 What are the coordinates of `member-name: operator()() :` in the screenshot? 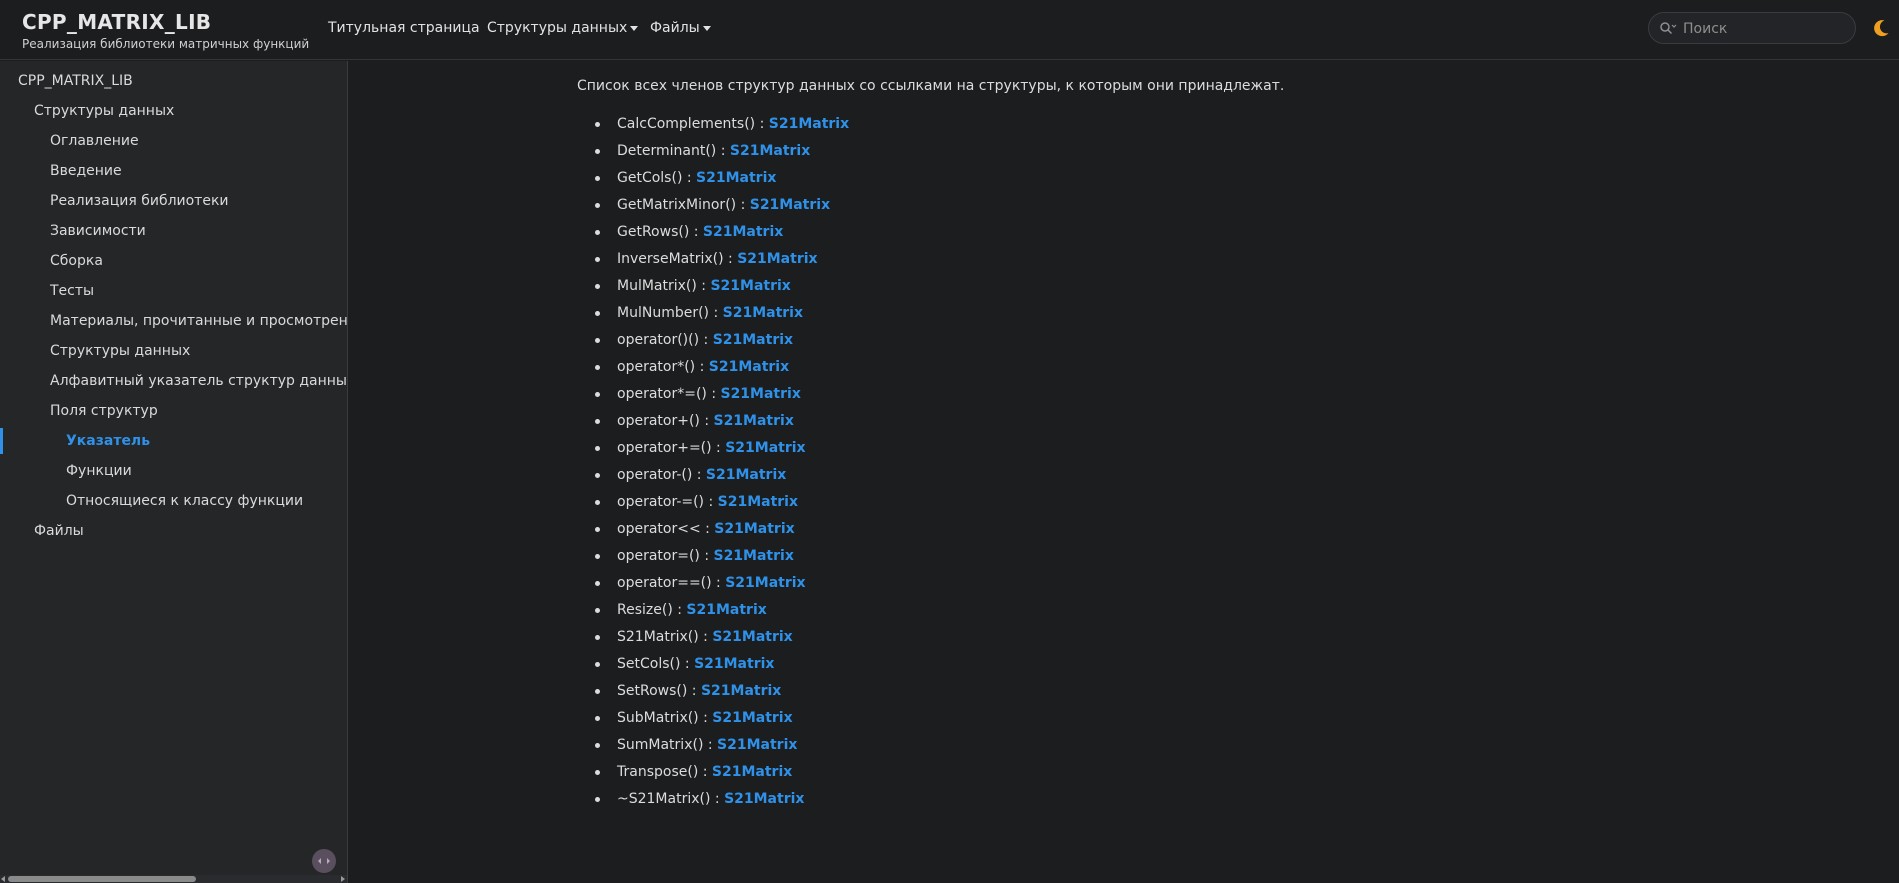 It's located at (665, 340).